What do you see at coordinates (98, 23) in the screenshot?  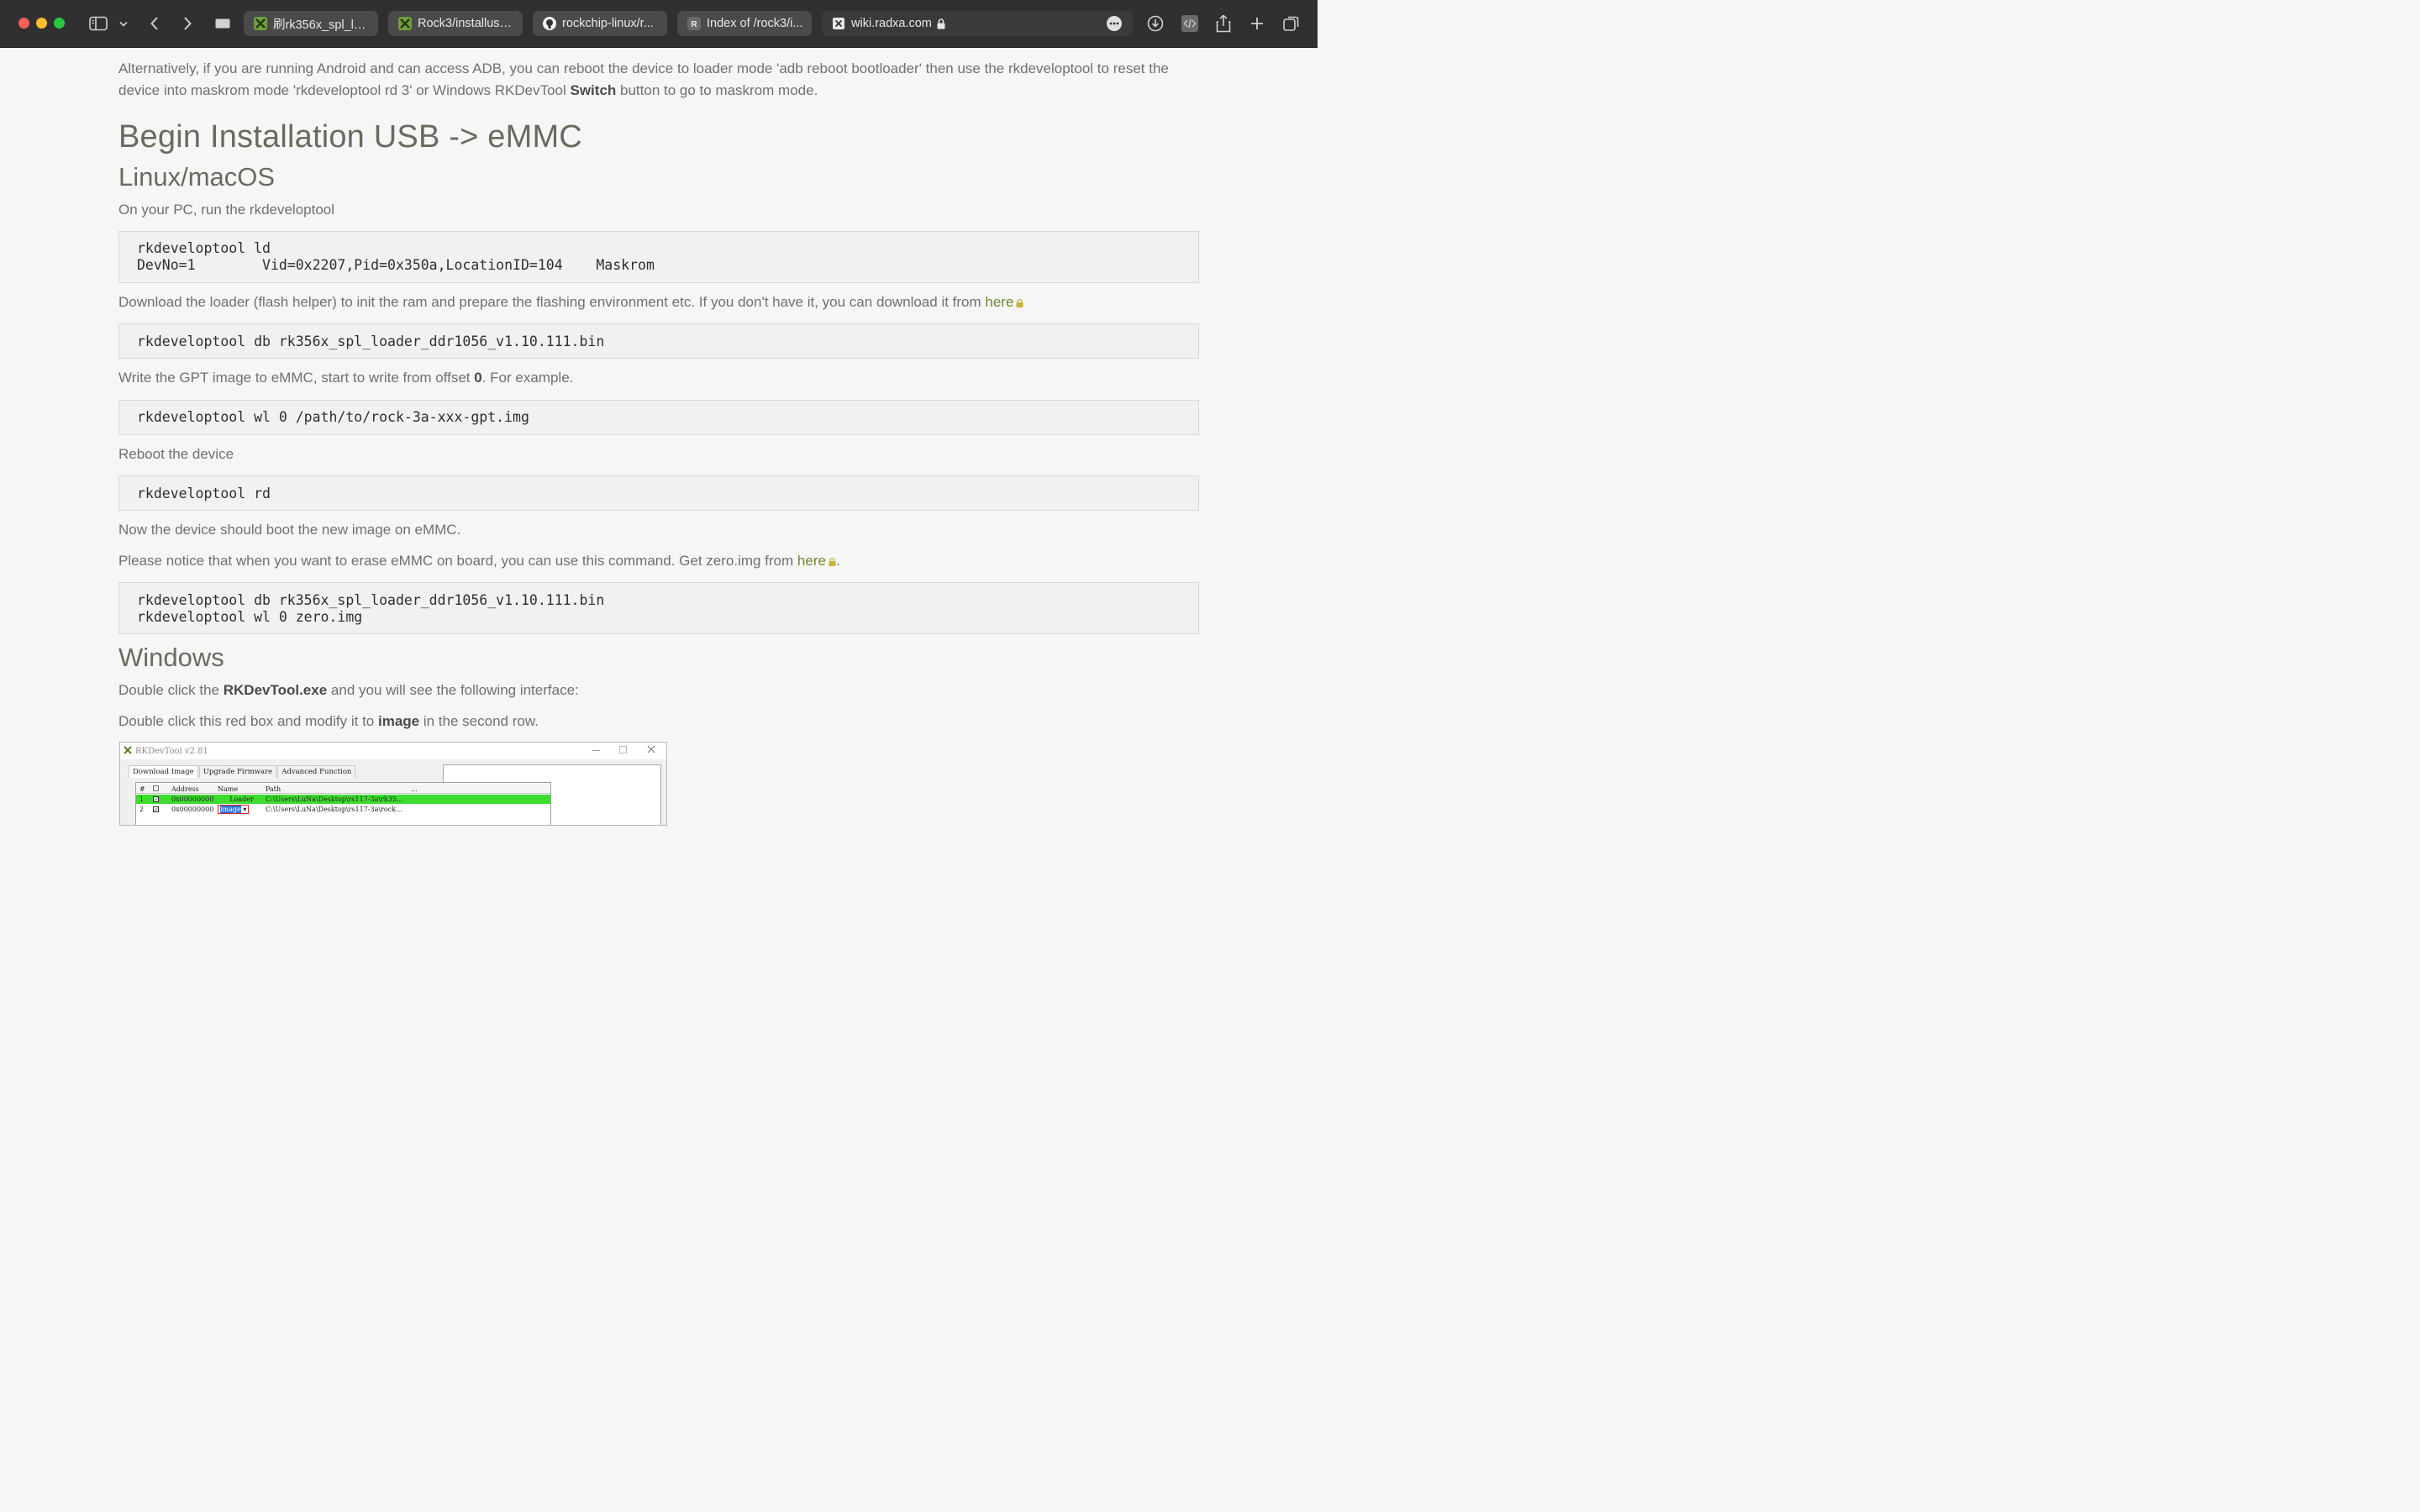 I see `sidebar-toggle-icon` at bounding box center [98, 23].